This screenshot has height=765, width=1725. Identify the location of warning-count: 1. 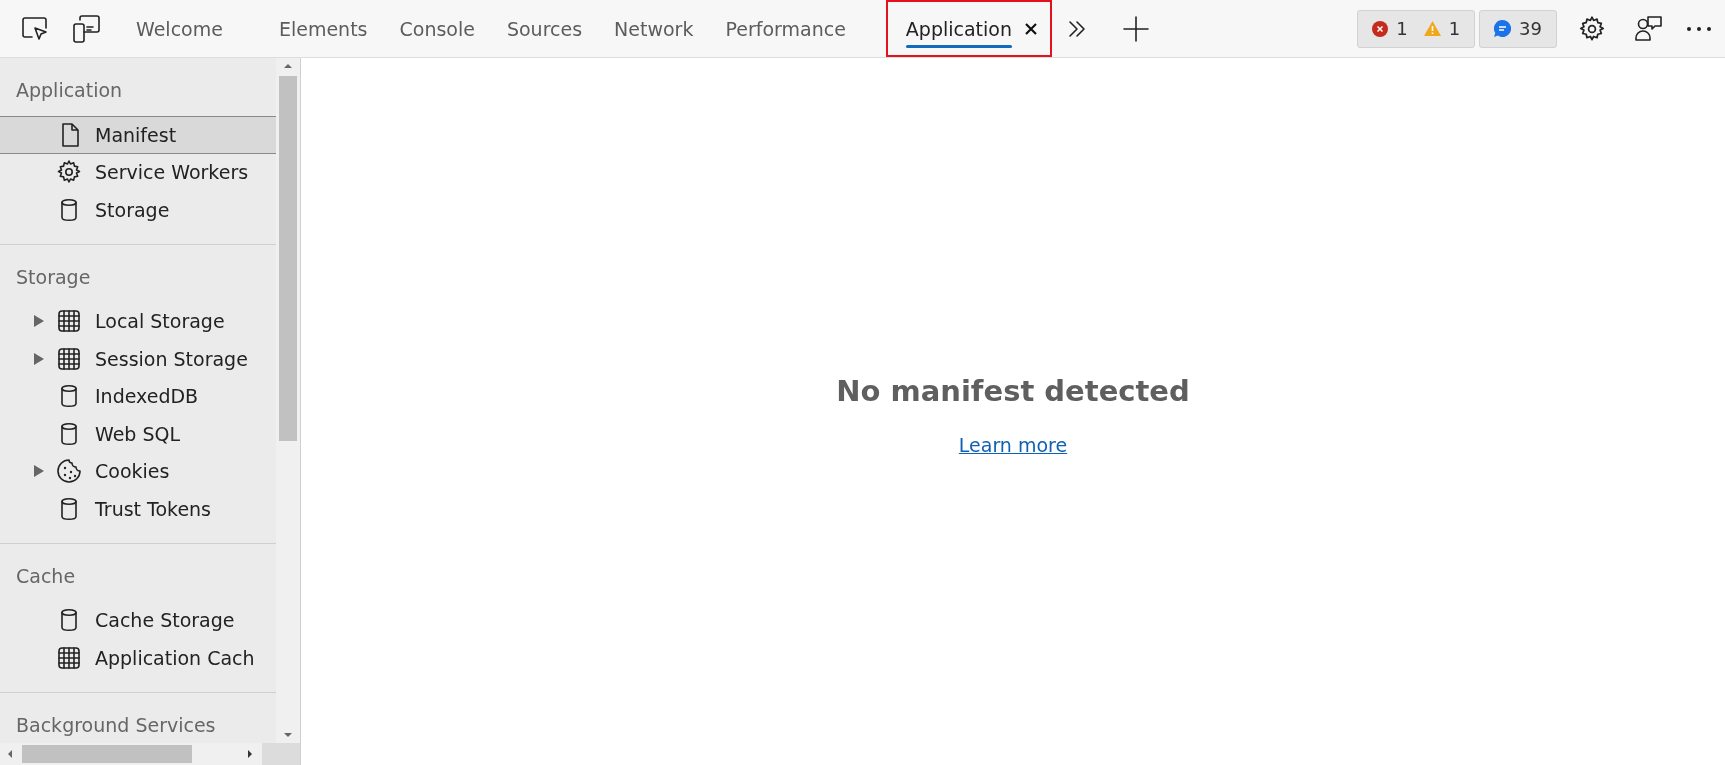
(1454, 28).